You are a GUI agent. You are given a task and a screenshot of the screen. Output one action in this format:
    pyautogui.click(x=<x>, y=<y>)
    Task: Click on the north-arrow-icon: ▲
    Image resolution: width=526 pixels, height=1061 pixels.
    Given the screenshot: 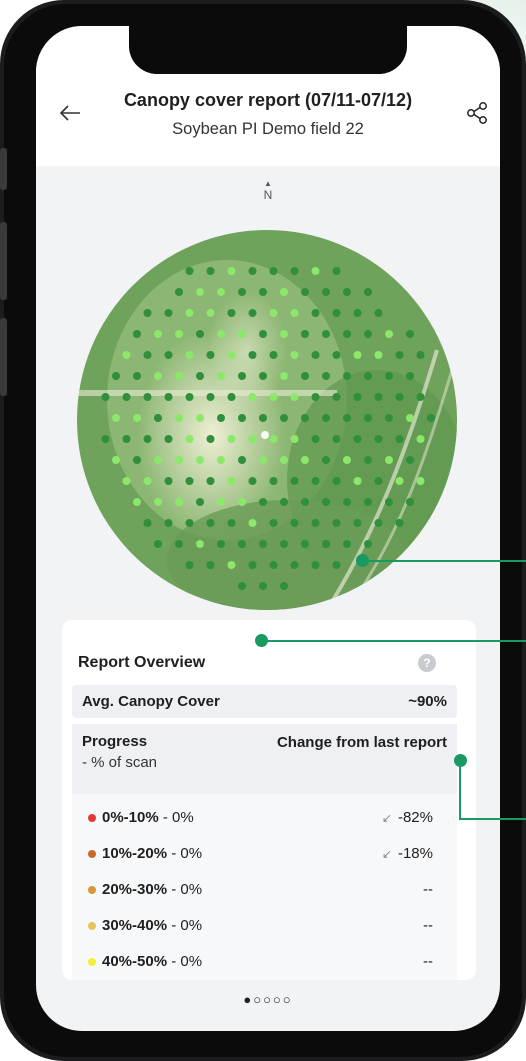 What is the action you would take?
    pyautogui.click(x=268, y=183)
    